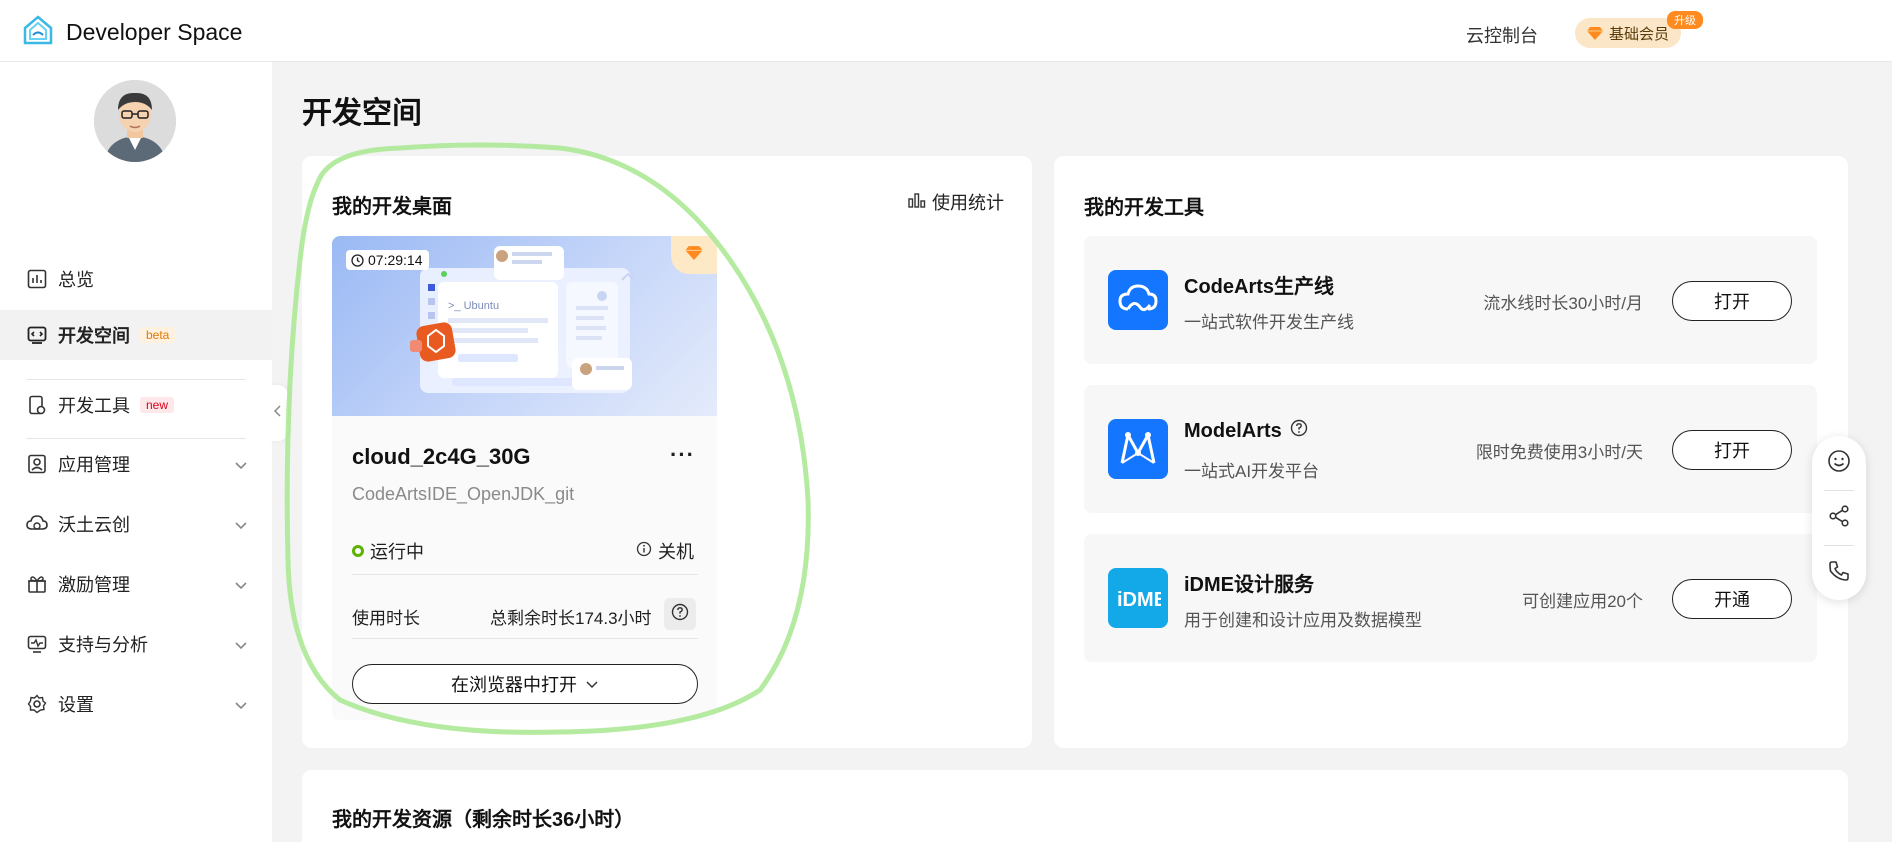 This screenshot has height=842, width=1892. Describe the element at coordinates (103, 645) in the screenshot. I see `sidebar-item-label: 支持与分析` at that location.